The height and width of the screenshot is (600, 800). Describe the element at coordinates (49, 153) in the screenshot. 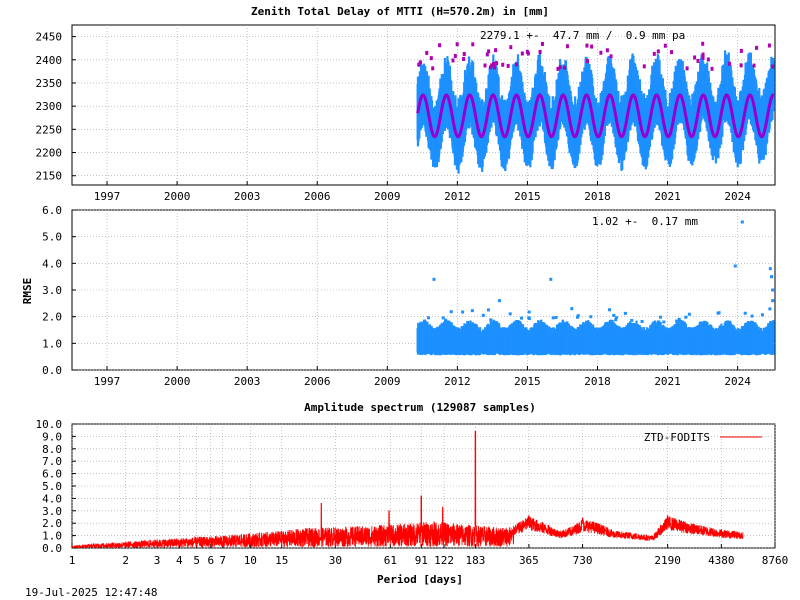

I see `y-tick-label: 2200` at that location.